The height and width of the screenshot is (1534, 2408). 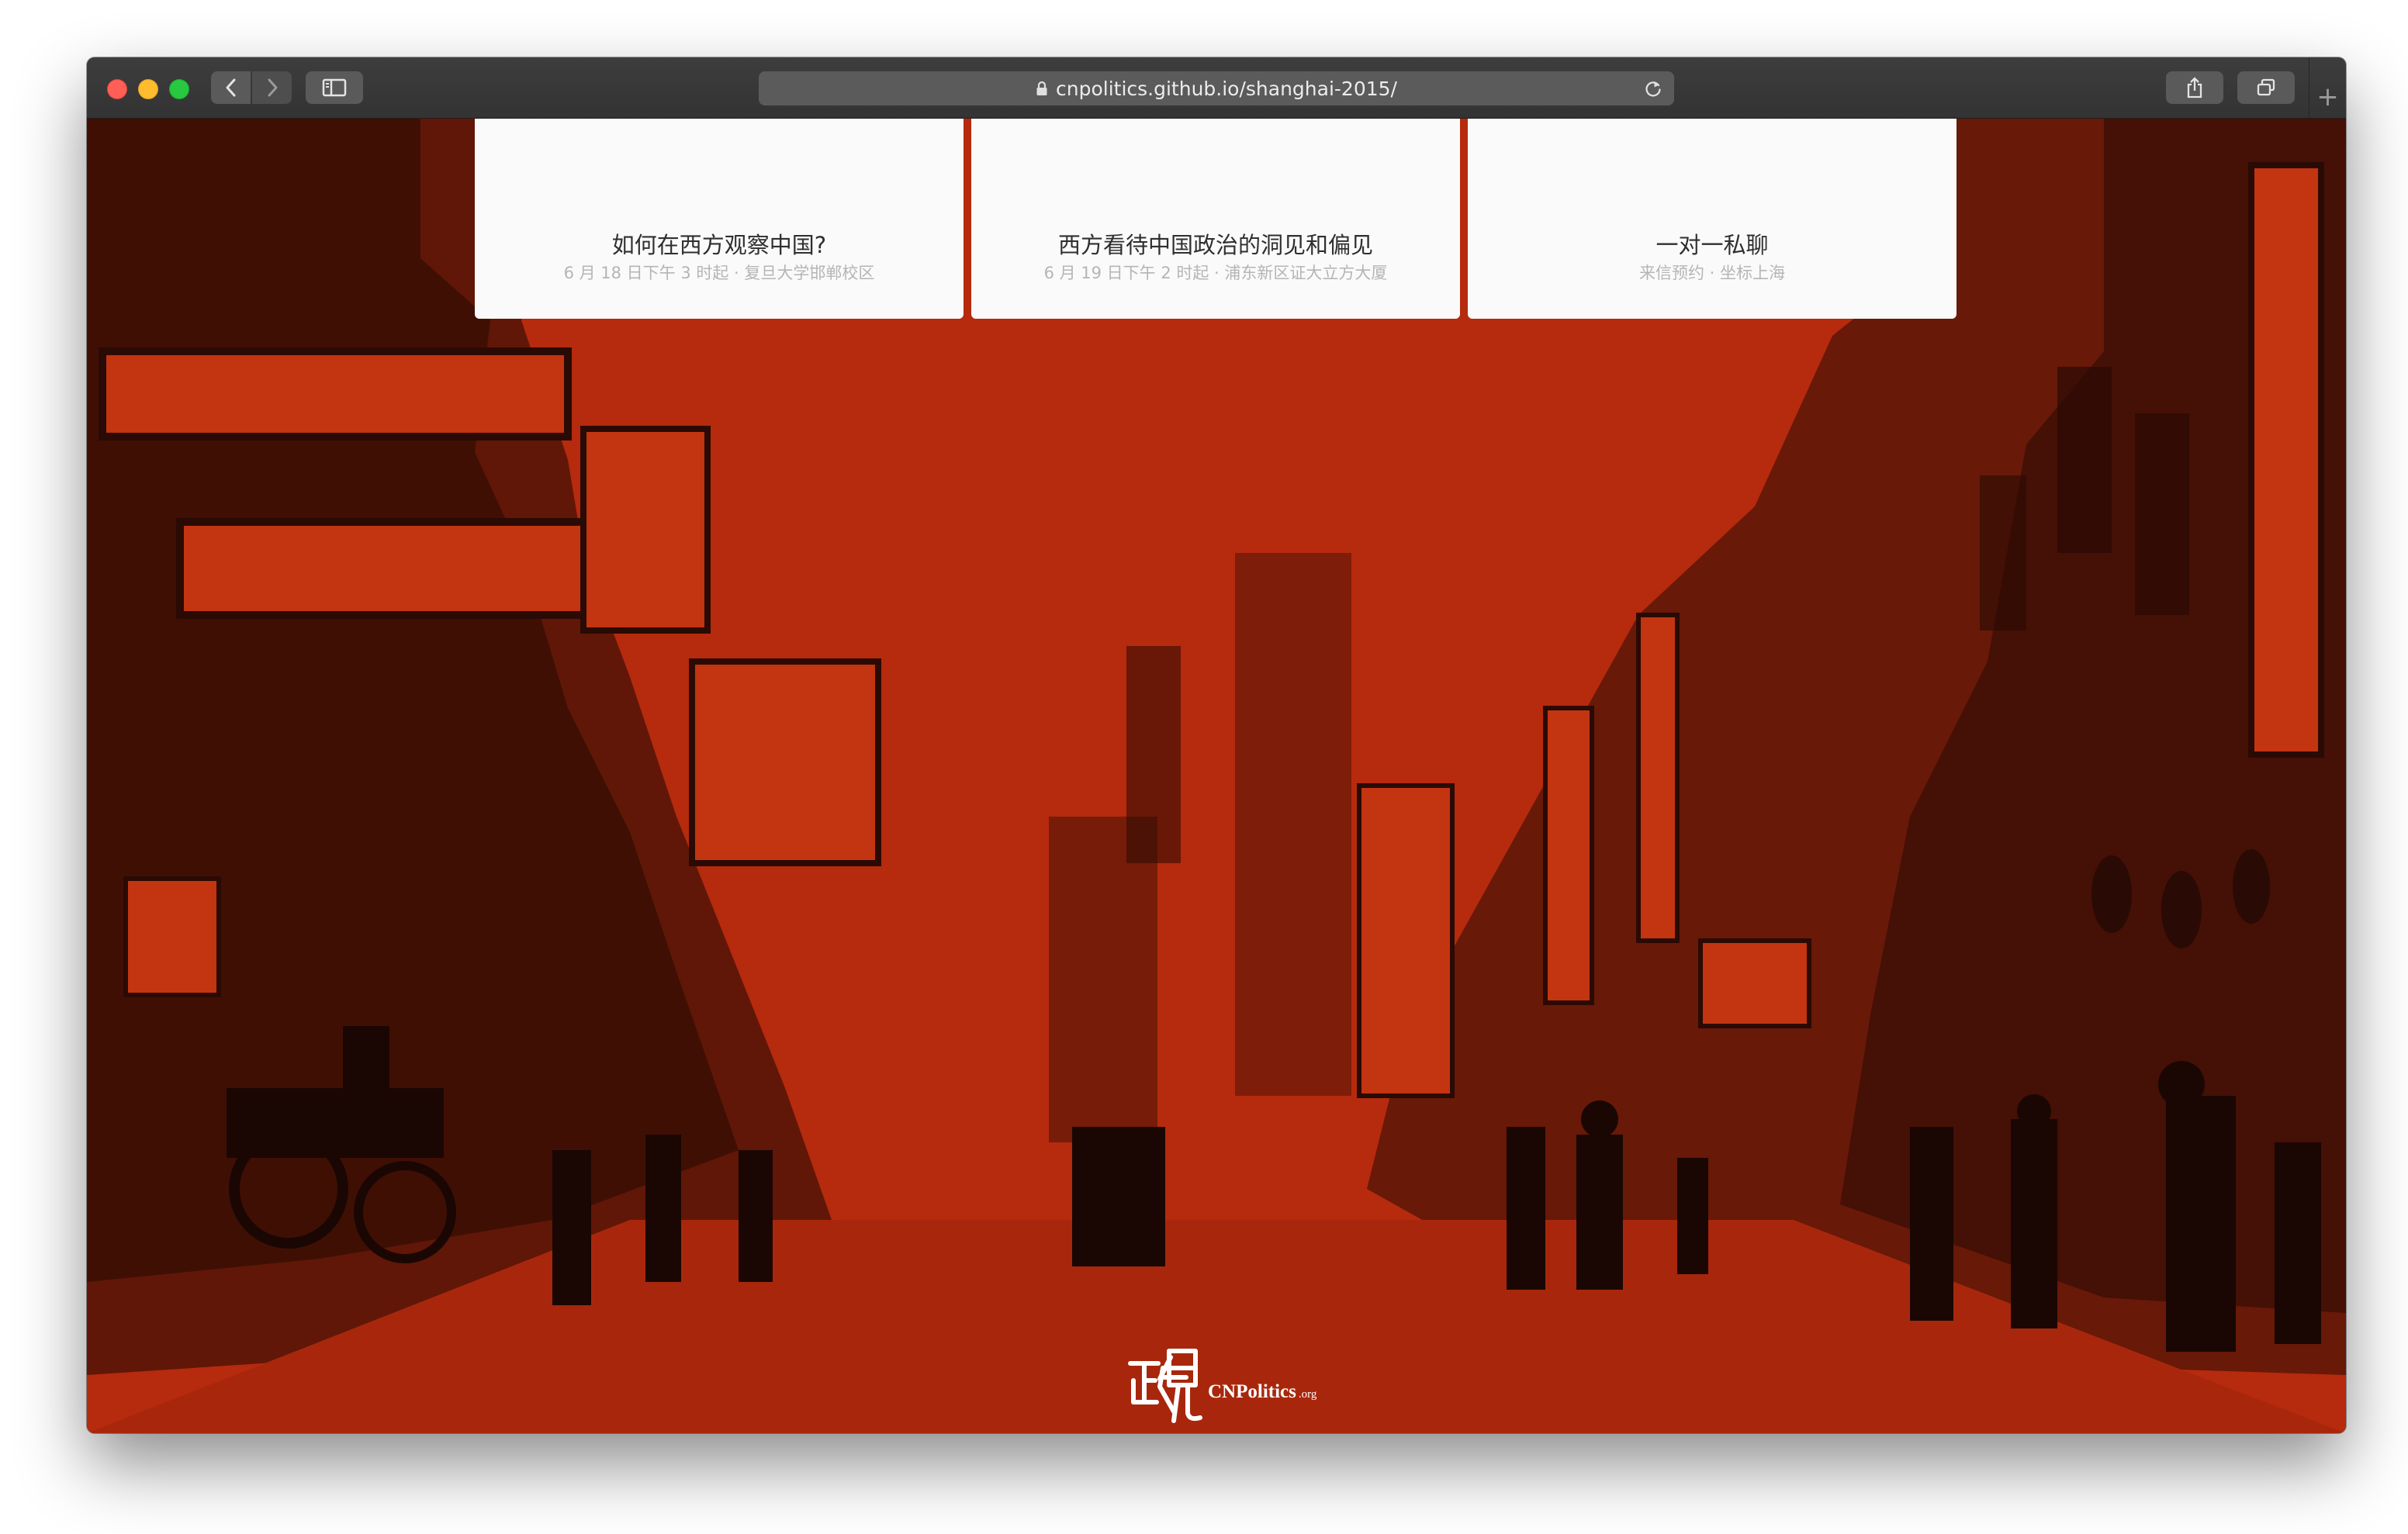 I want to click on new-tab-button: +, so click(x=2327, y=87).